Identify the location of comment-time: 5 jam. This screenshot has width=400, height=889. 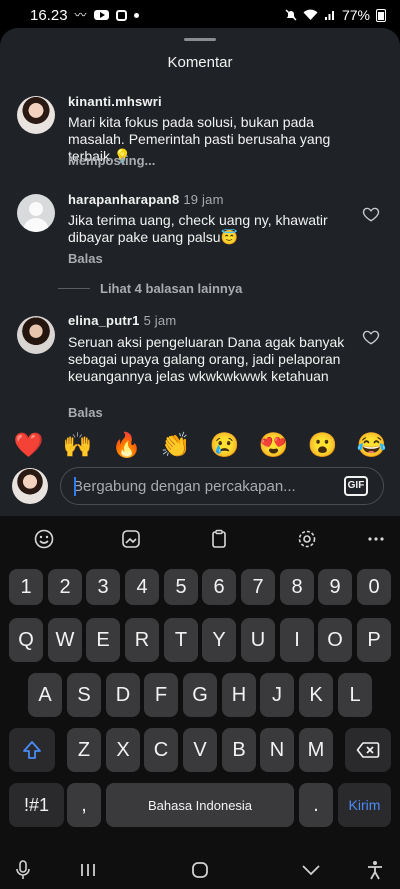
(160, 320).